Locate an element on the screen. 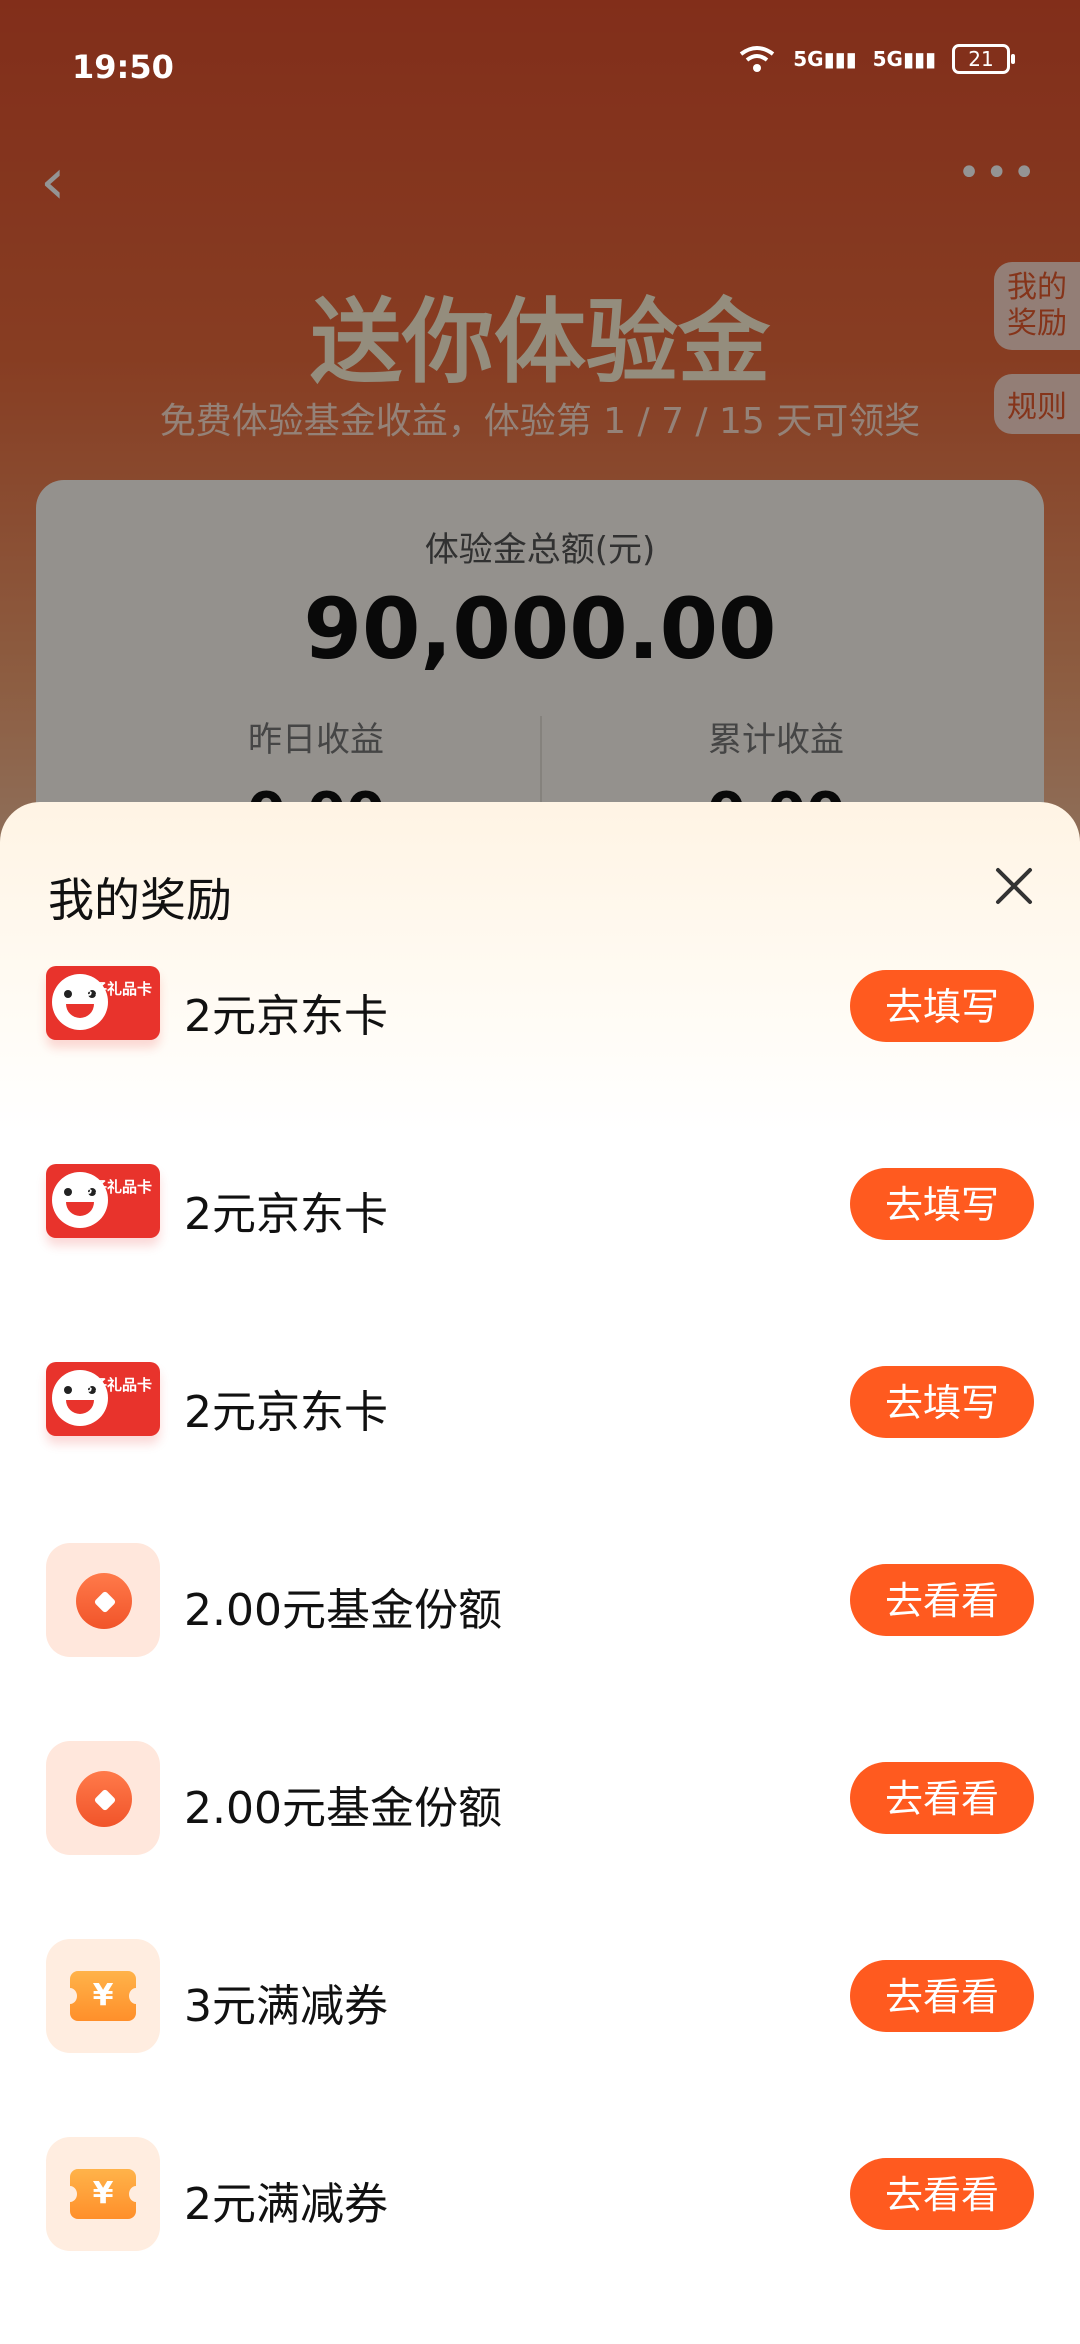 Image resolution: width=1080 pixels, height=2344 pixels. wifi-icon is located at coordinates (757, 59).